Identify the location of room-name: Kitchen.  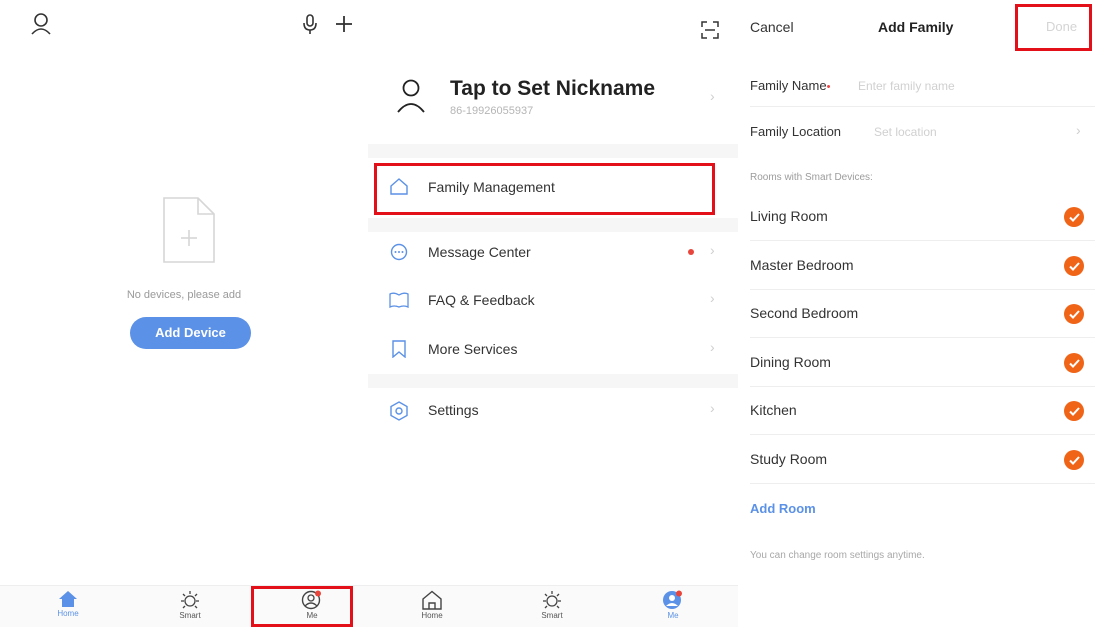
(773, 410).